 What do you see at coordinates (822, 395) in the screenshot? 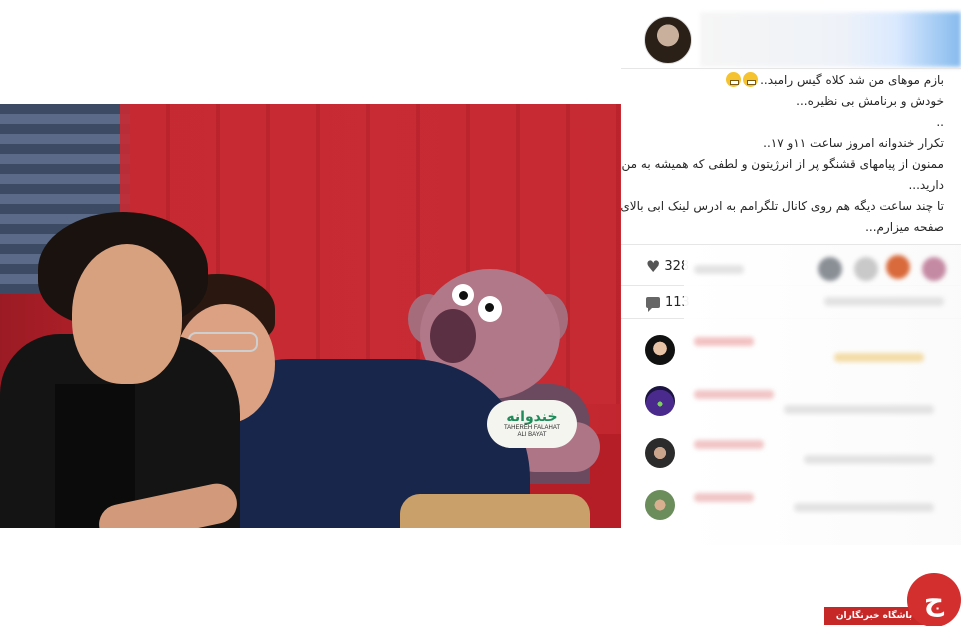
I see `blurred-comments-area` at bounding box center [822, 395].